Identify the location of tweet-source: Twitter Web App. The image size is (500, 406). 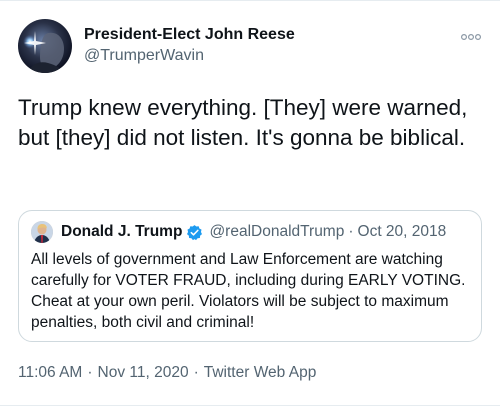
(260, 372).